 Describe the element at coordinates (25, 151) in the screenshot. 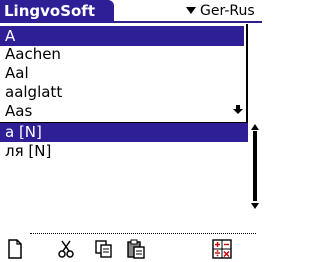

I see `translation-item: ля [N]` at that location.